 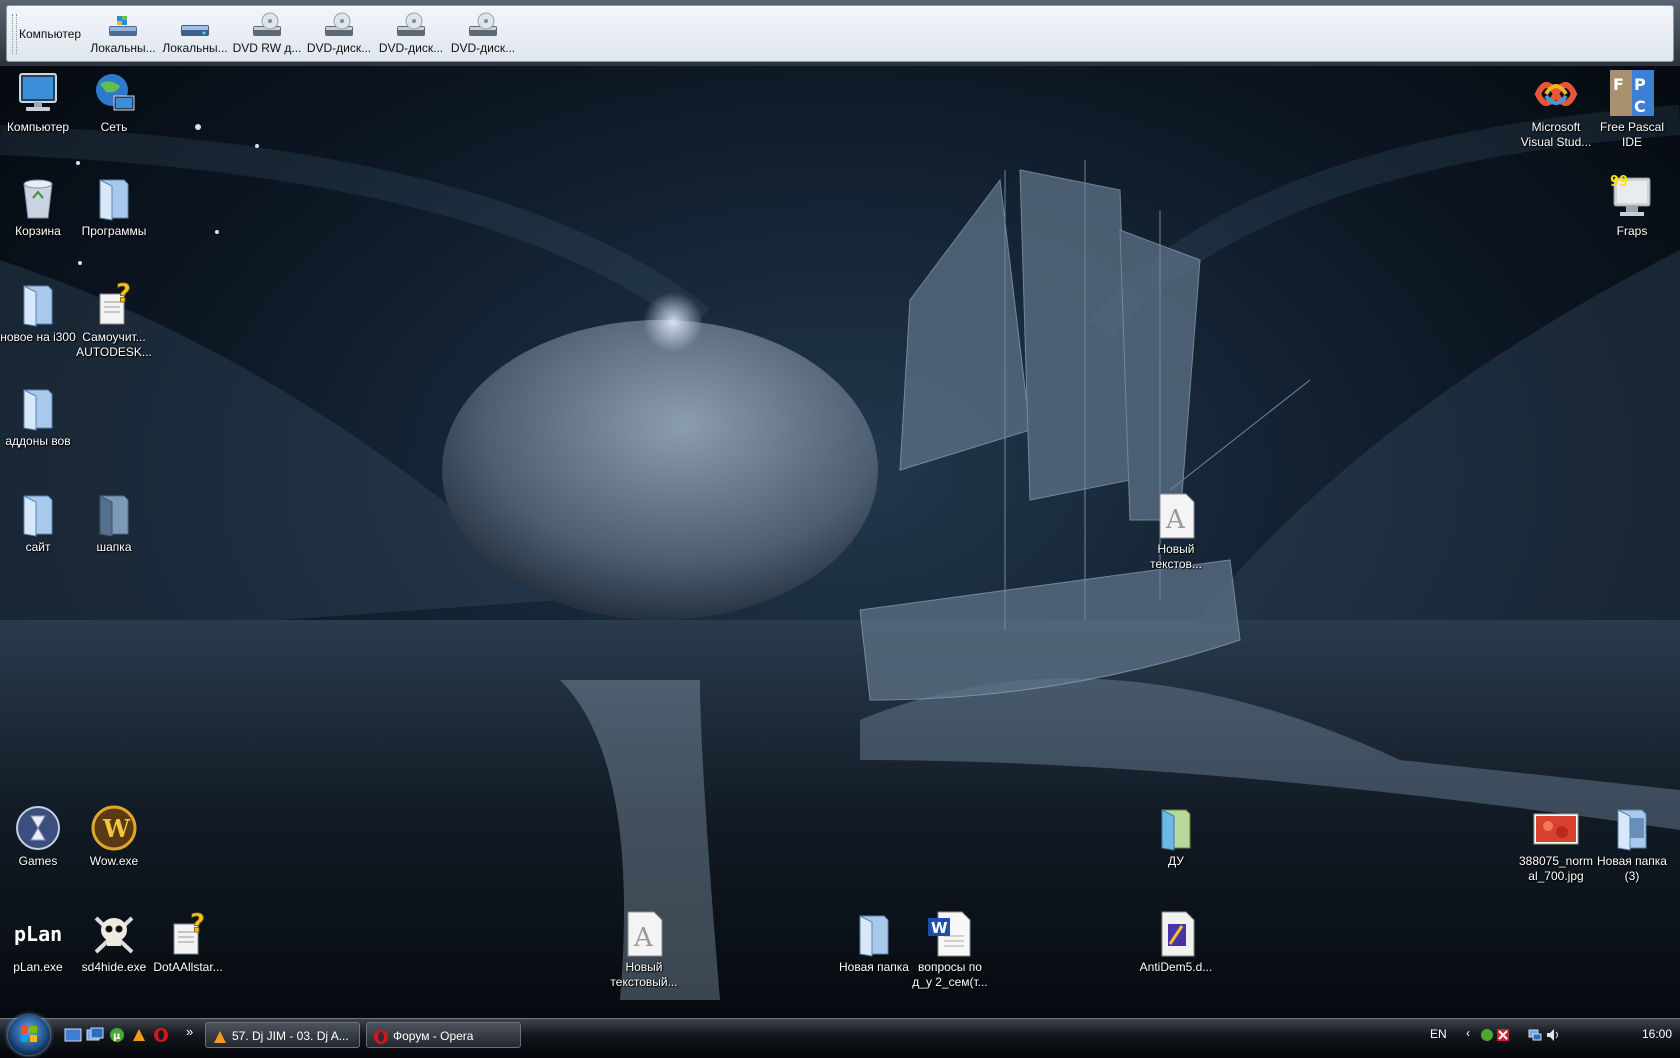 I want to click on plan-logo-icon: pLan, so click(x=38, y=934).